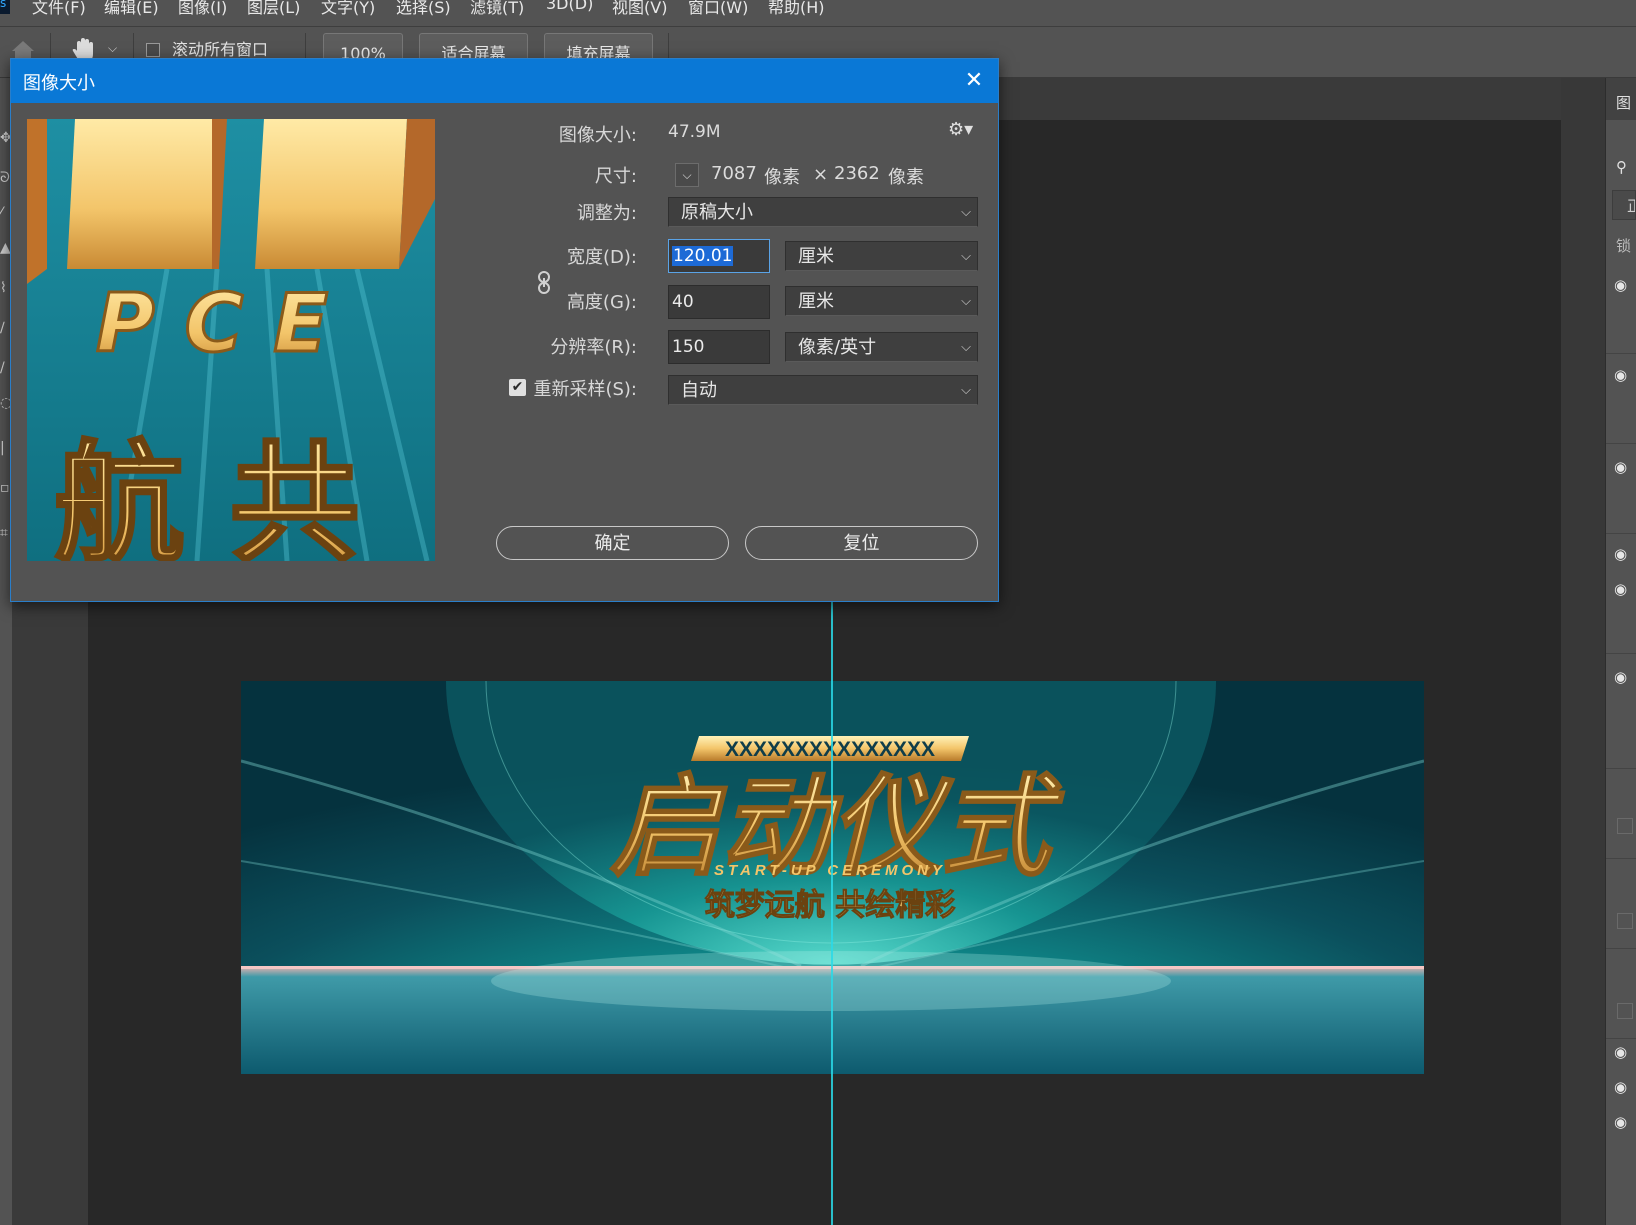 This screenshot has width=1636, height=1225. What do you see at coordinates (1280, 99) in the screenshot?
I see `document-tab-strip` at bounding box center [1280, 99].